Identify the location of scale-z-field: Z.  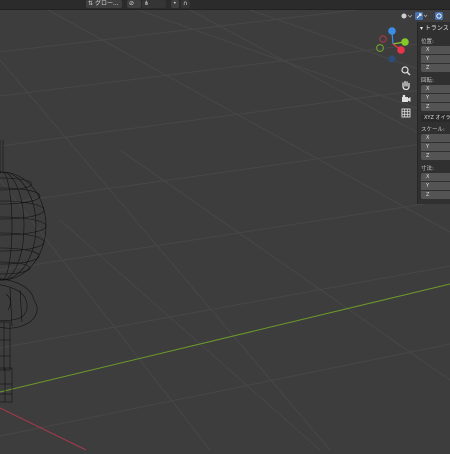
(435, 156).